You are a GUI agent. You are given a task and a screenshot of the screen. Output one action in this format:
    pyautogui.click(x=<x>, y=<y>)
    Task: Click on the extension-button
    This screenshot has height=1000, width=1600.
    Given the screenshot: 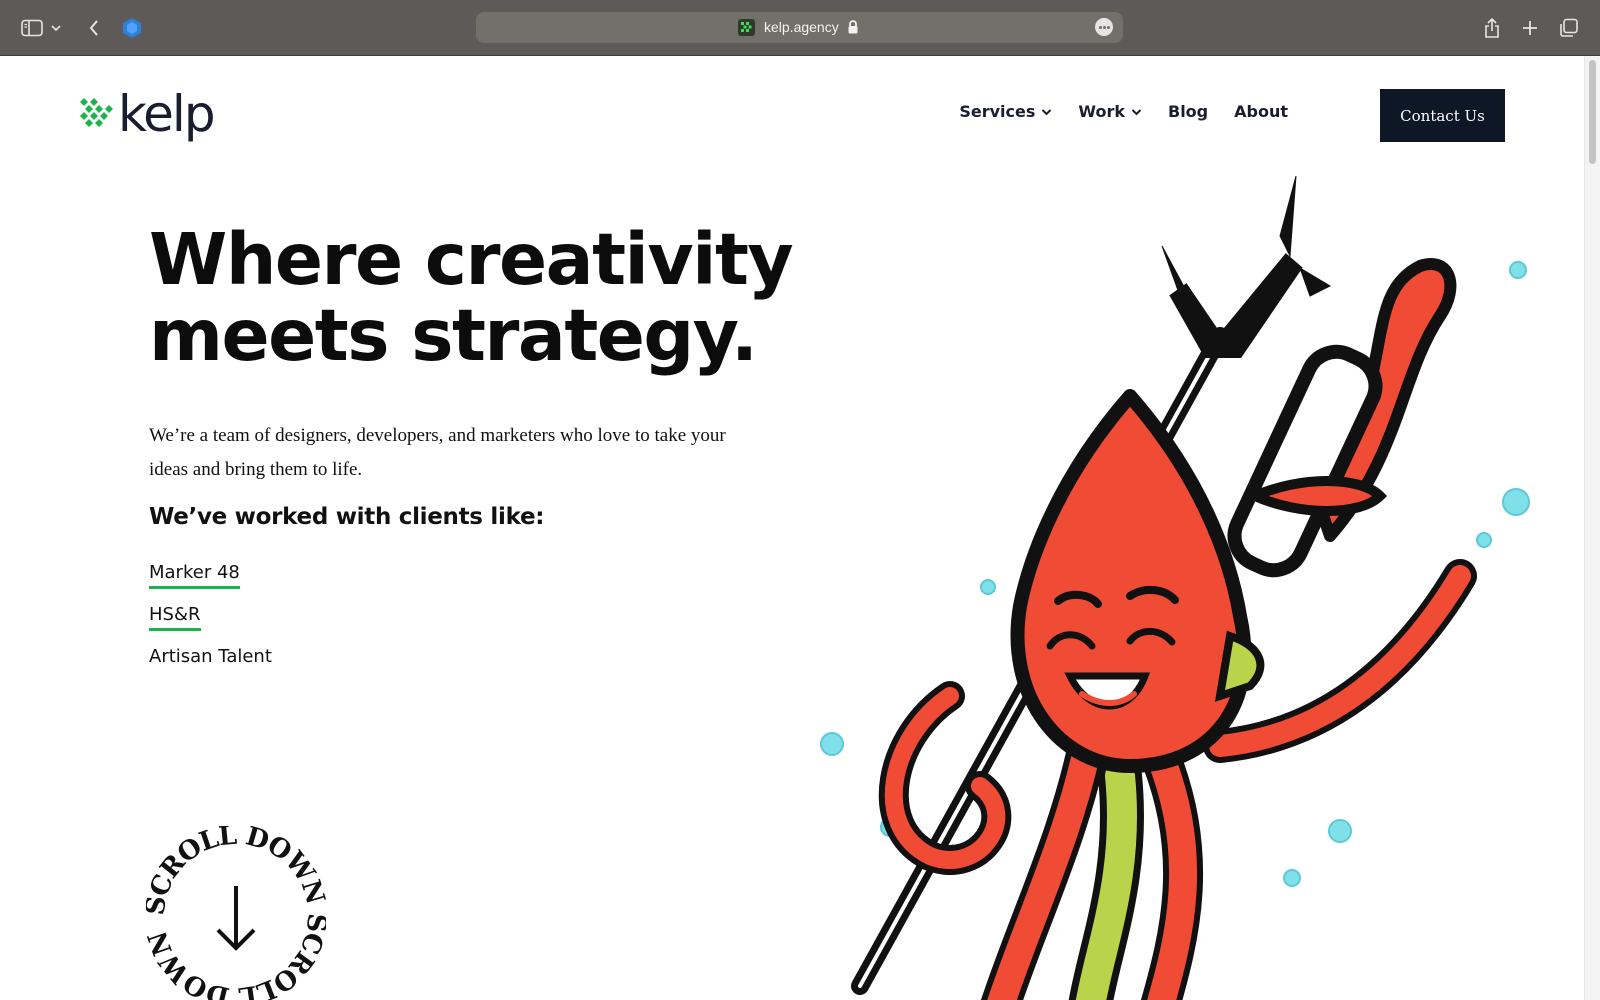 What is the action you would take?
    pyautogui.click(x=132, y=28)
    